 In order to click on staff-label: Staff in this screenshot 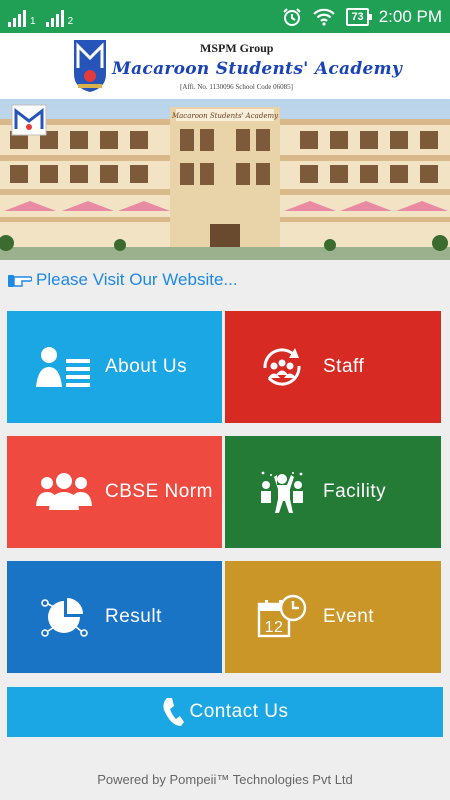, I will do `click(344, 366)`.